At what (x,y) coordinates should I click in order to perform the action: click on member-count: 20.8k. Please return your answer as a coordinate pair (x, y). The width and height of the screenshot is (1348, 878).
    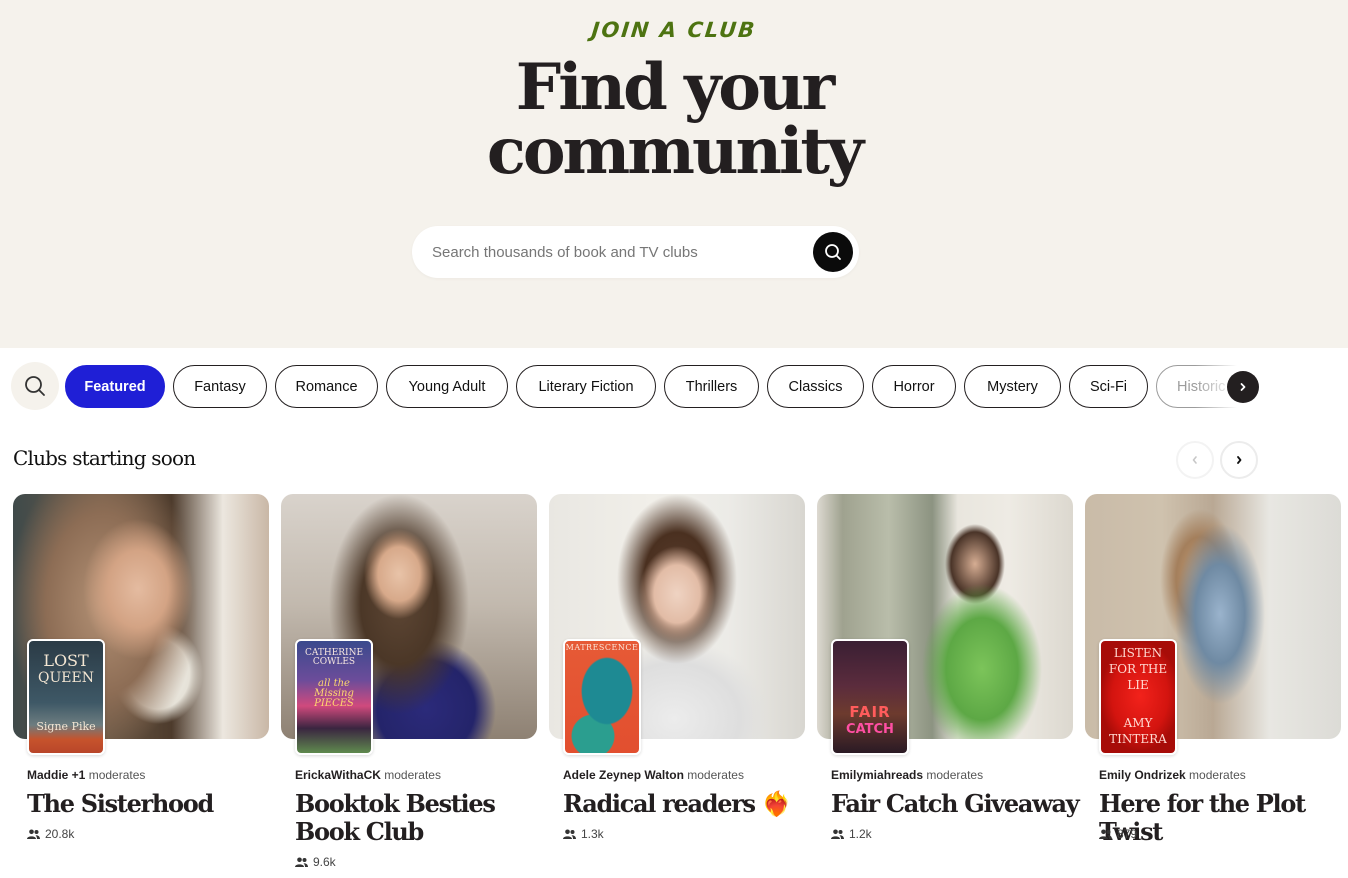
    Looking at the image, I should click on (50, 834).